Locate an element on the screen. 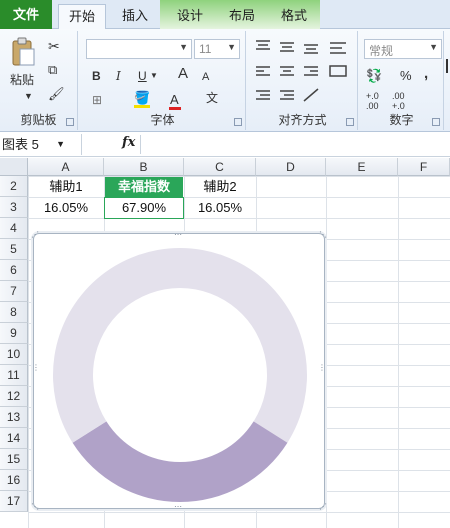  resize-handle-bottom: ⋯ is located at coordinates (178, 507).